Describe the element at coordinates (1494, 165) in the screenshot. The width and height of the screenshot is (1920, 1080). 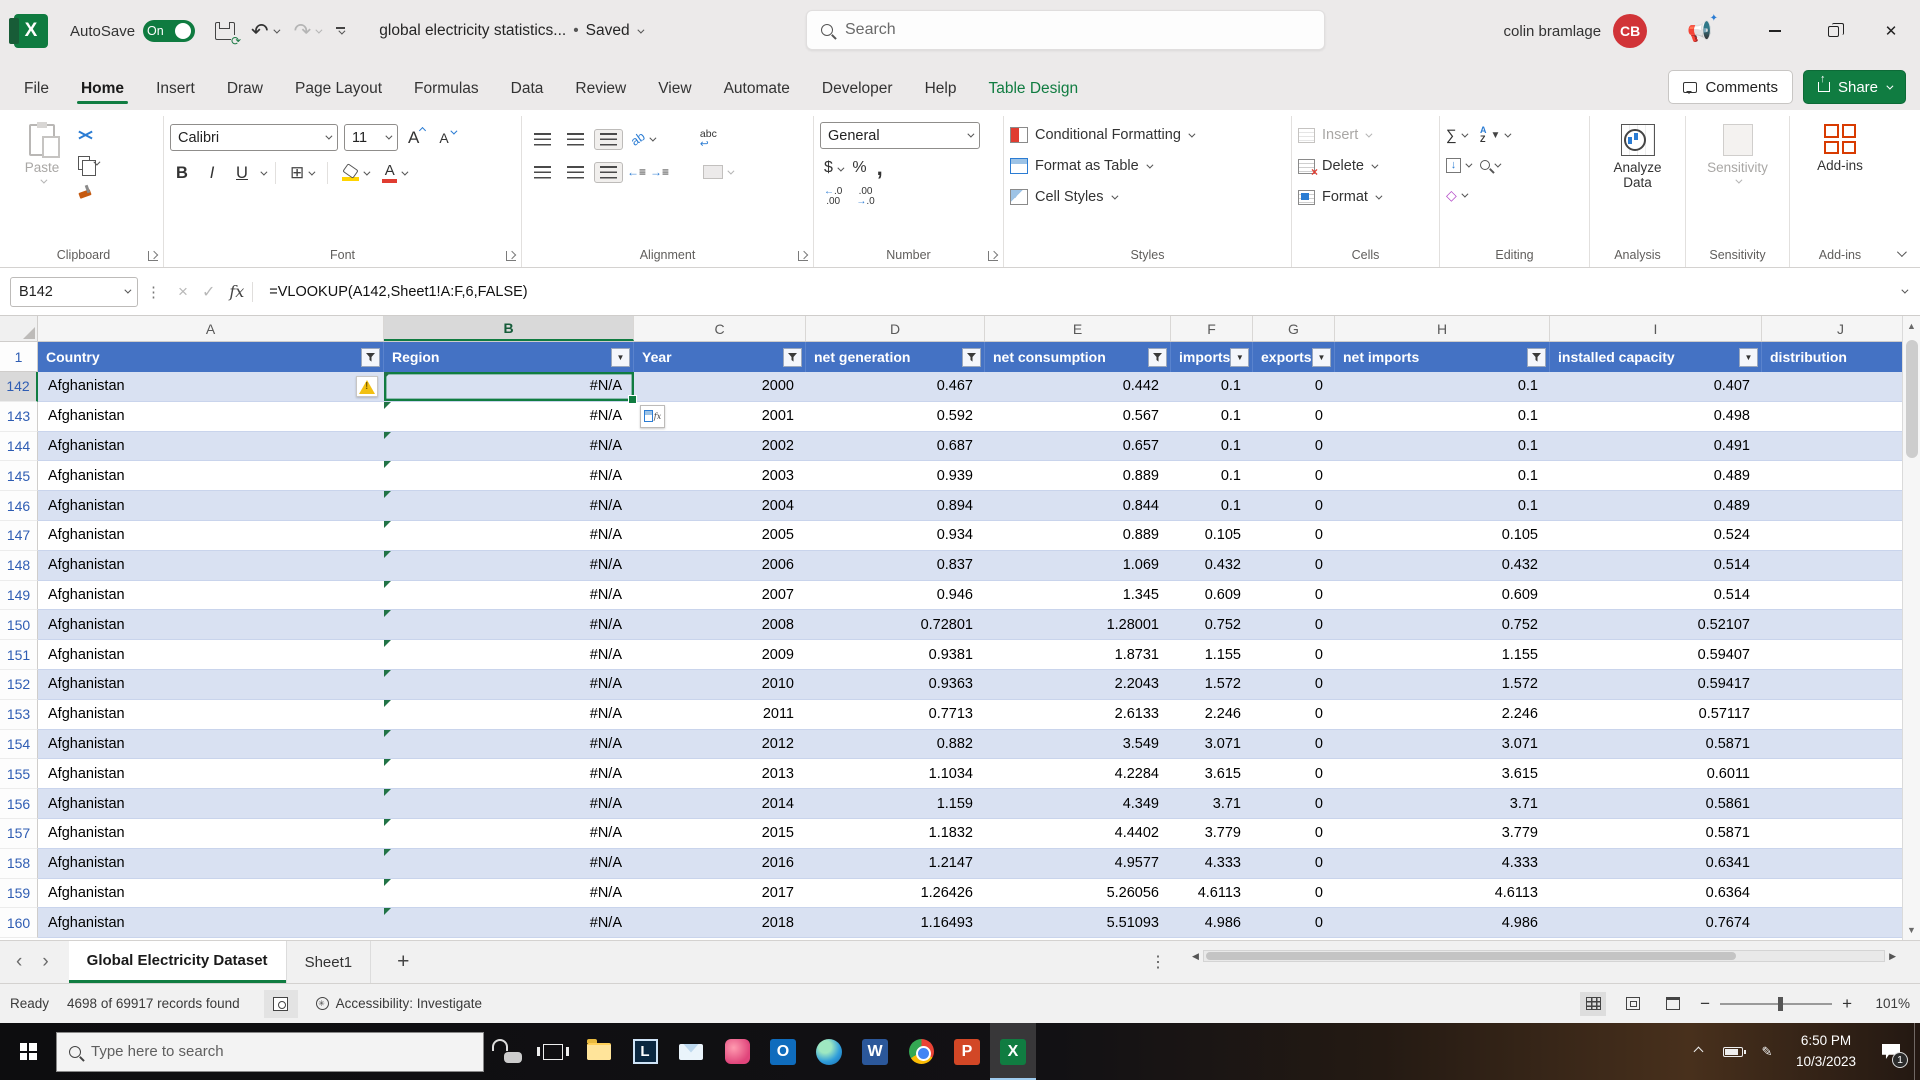
I see `find-select-button` at that location.